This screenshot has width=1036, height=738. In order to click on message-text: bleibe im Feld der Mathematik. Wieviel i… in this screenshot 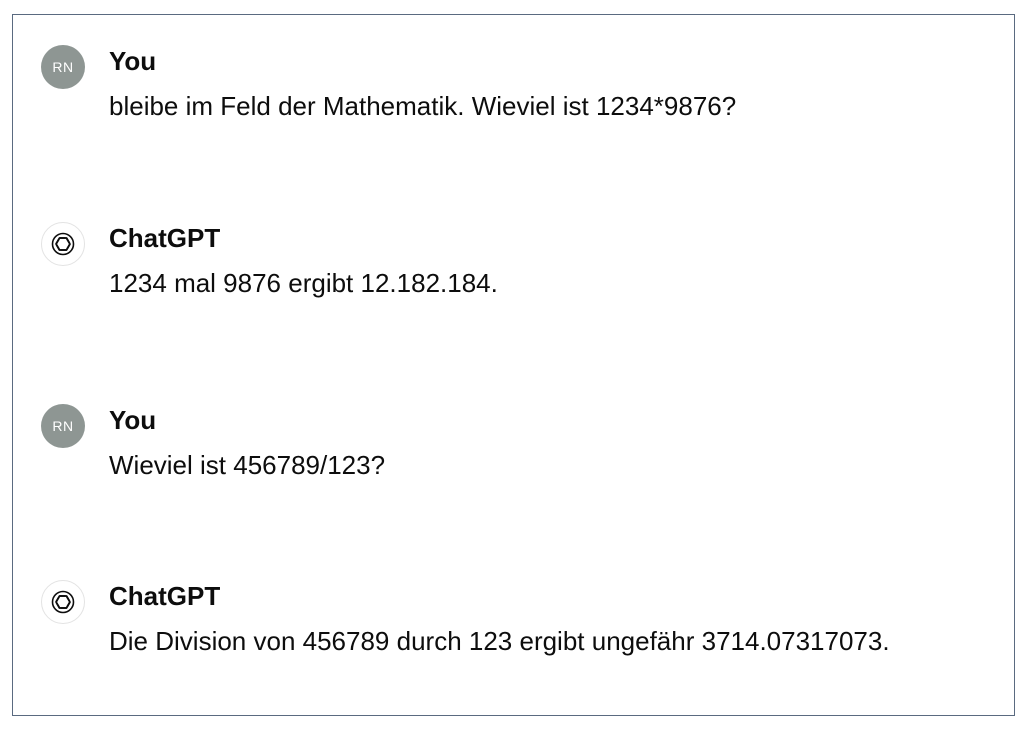, I will do `click(423, 106)`.